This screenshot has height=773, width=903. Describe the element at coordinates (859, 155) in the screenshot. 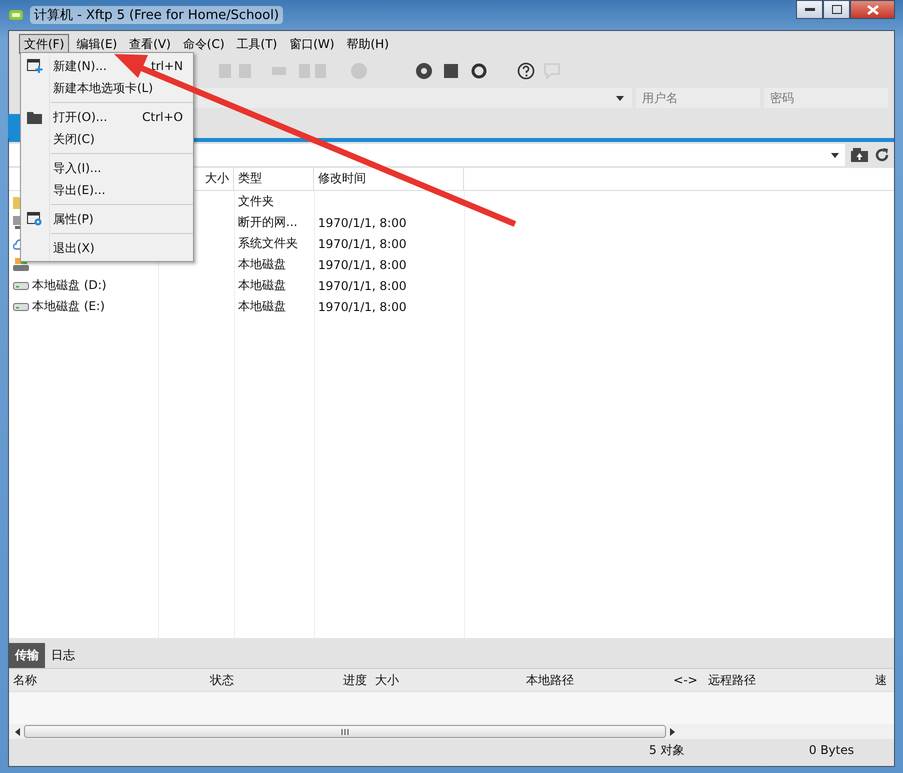

I see `folder-up-icon` at that location.